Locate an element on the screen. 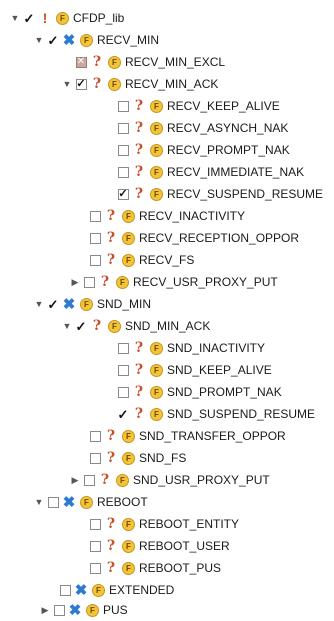  tree-row-reboot-pus: REBOOT_PUS is located at coordinates (154, 568).